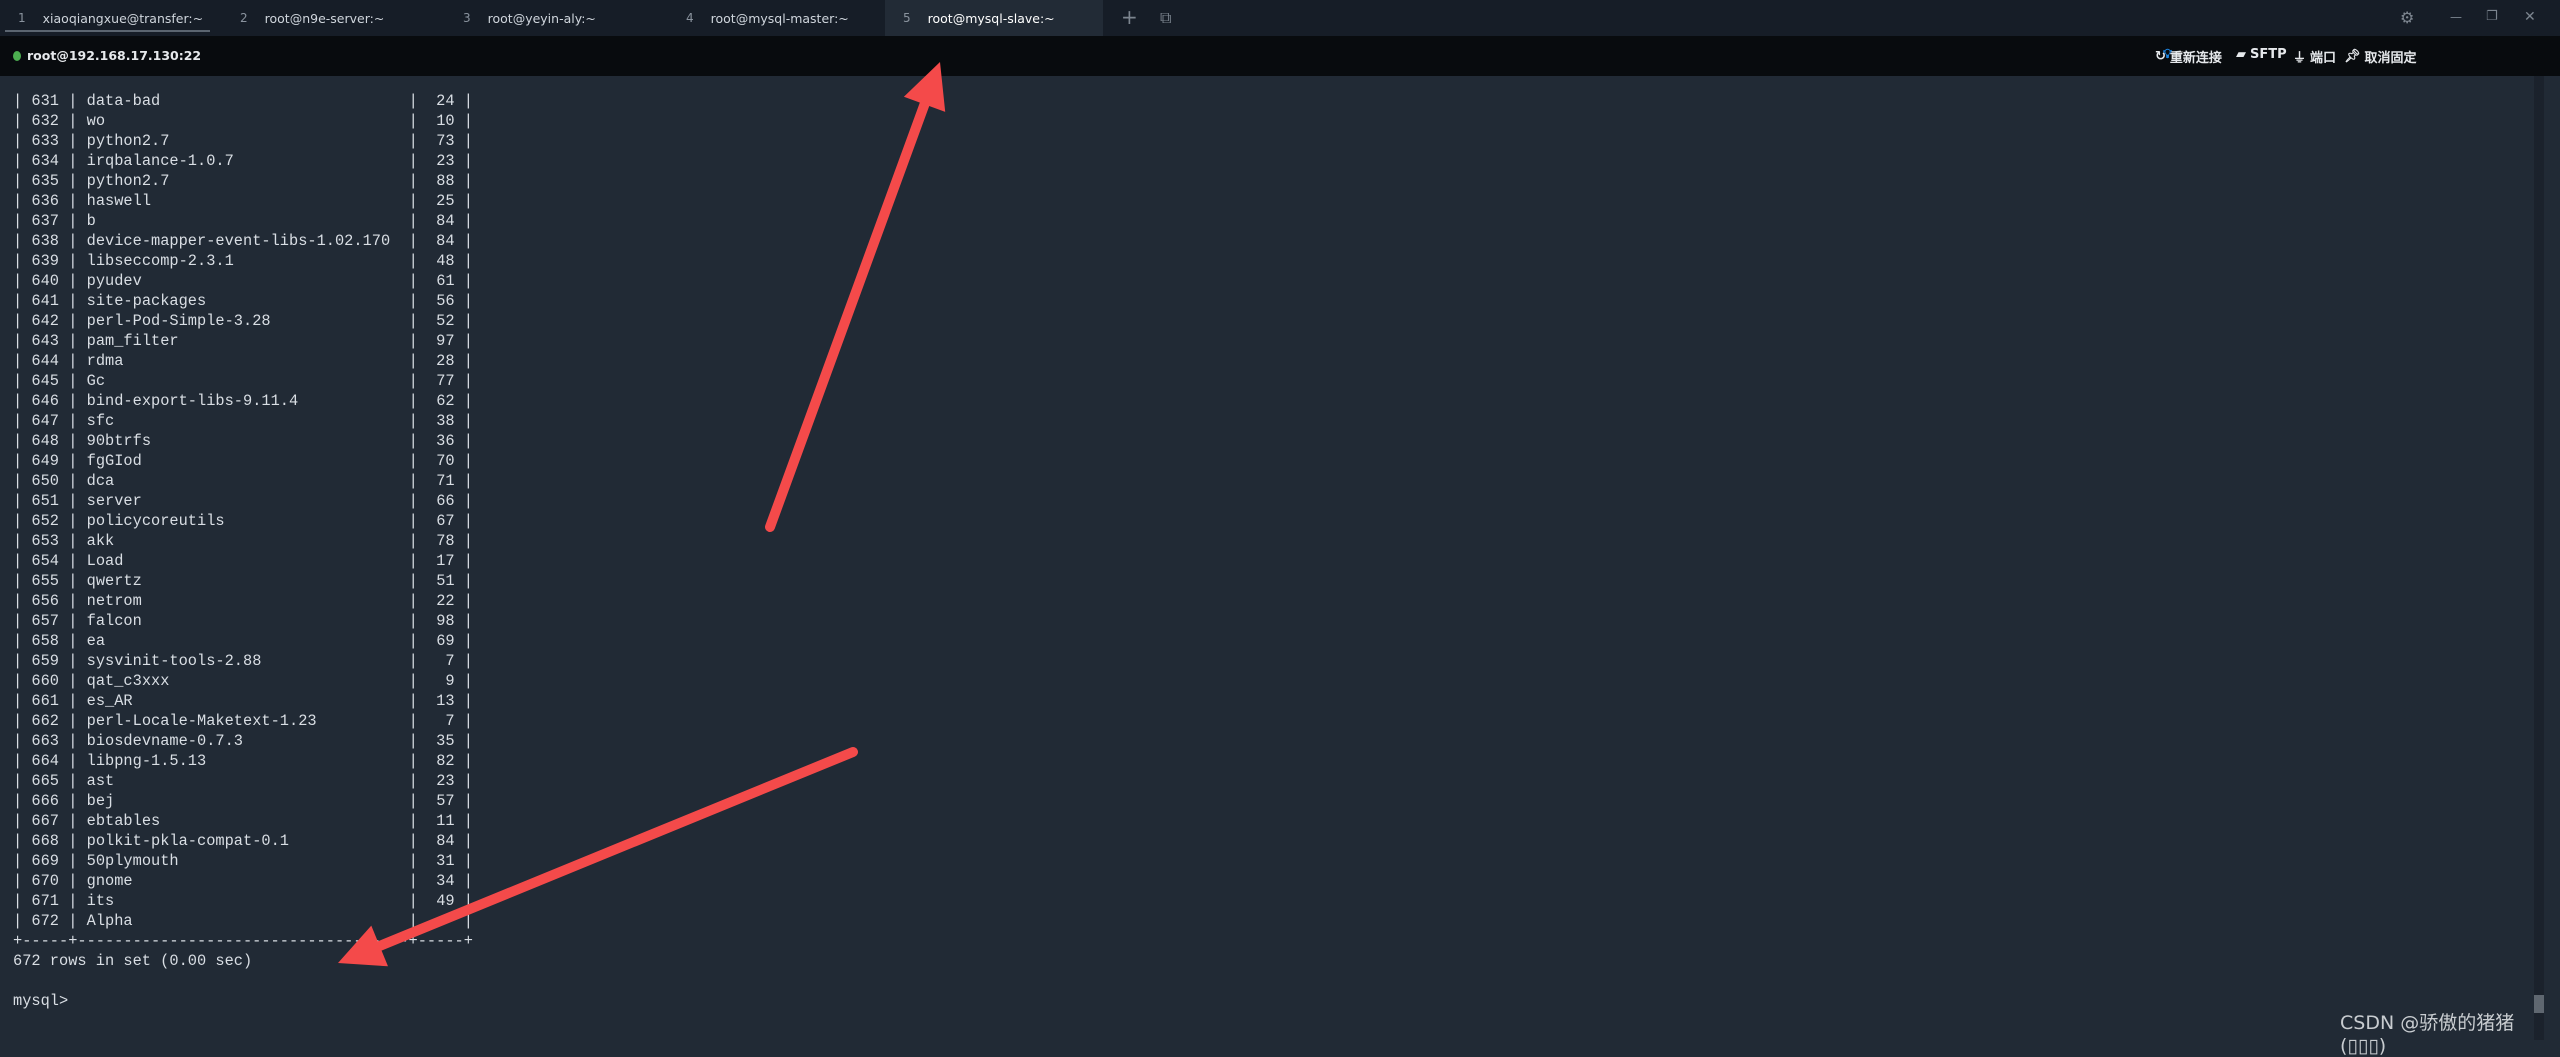  I want to click on cell-id: 650, so click(45, 481).